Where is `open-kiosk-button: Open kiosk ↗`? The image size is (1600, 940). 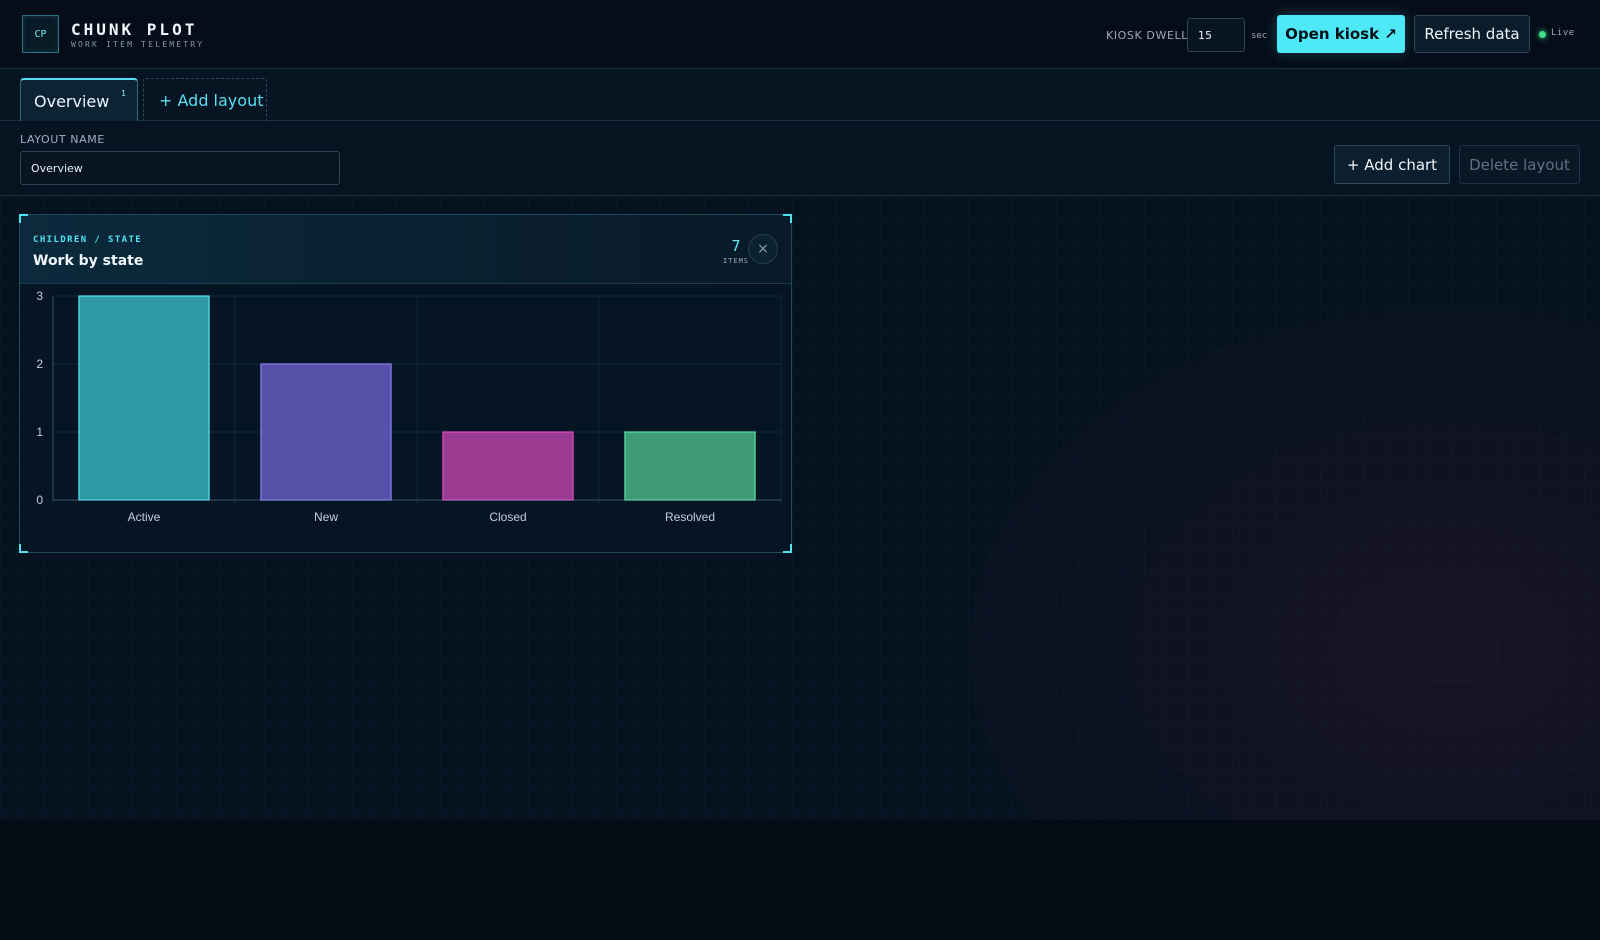
open-kiosk-button: Open kiosk ↗ is located at coordinates (1341, 34).